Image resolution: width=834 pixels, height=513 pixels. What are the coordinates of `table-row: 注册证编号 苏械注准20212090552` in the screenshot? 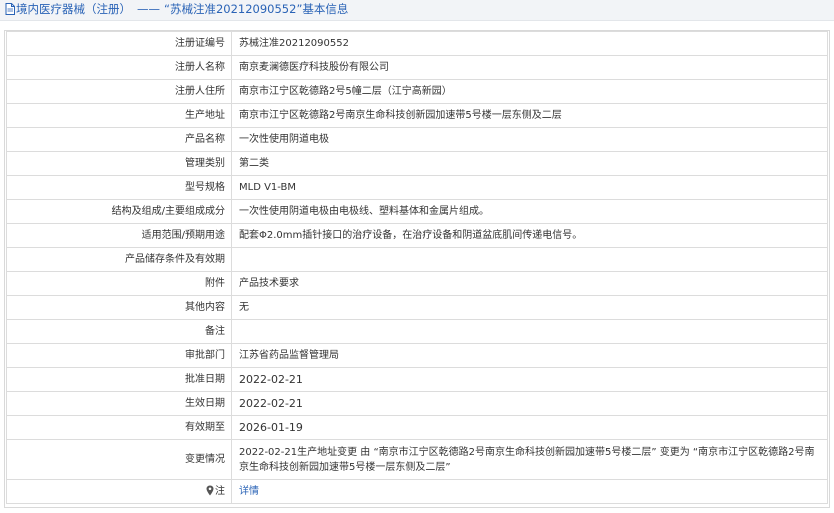 It's located at (417, 43).